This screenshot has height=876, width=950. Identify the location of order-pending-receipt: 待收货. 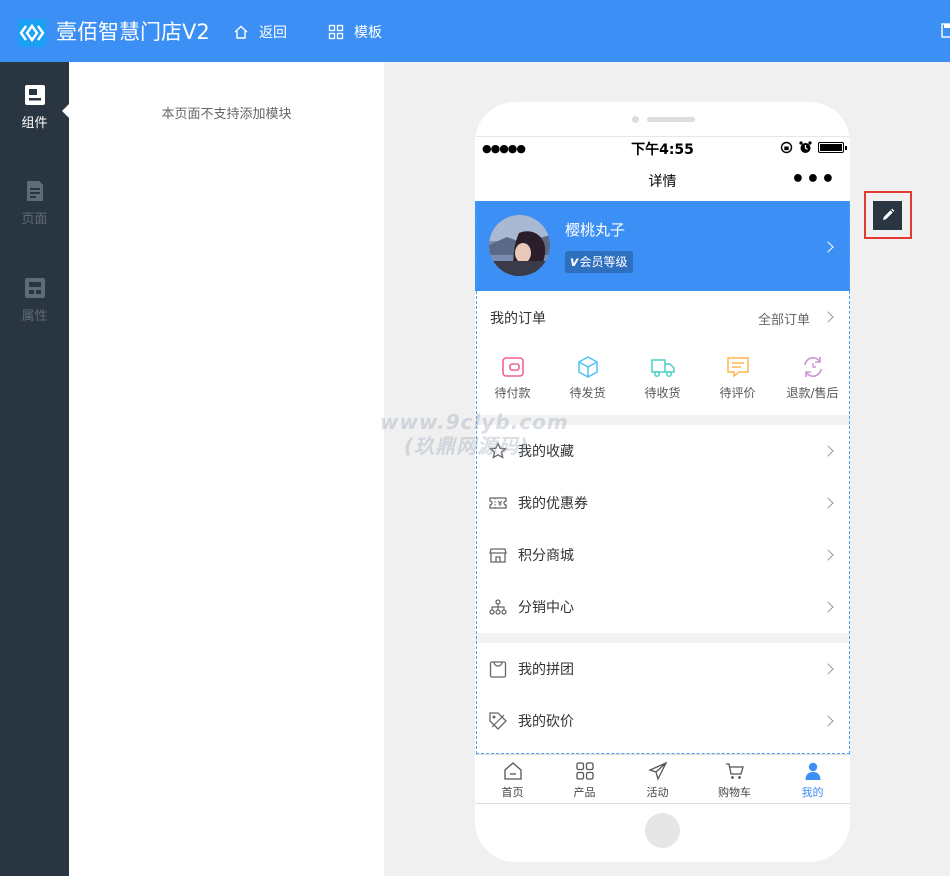
(662, 378).